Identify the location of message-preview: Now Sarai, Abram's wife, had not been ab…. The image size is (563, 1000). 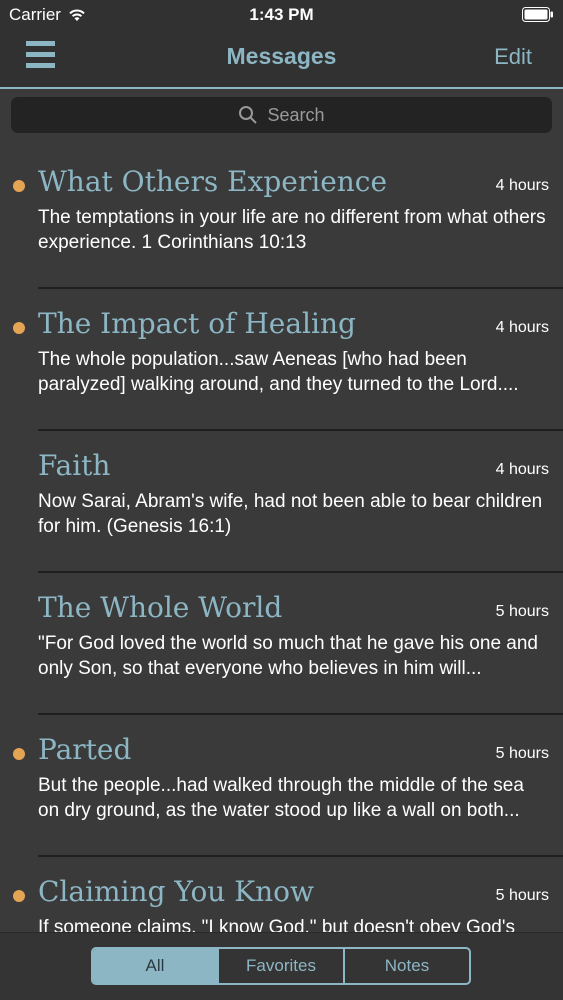
(290, 514).